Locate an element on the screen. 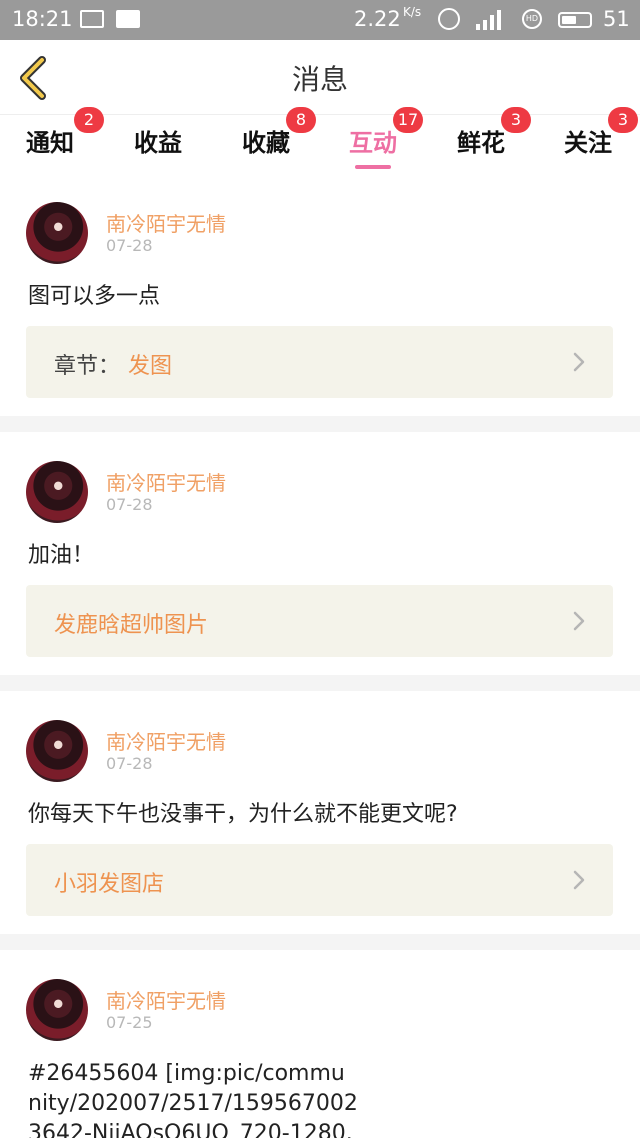 This screenshot has height=1138, width=640. sim-notification-icon is located at coordinates (128, 19).